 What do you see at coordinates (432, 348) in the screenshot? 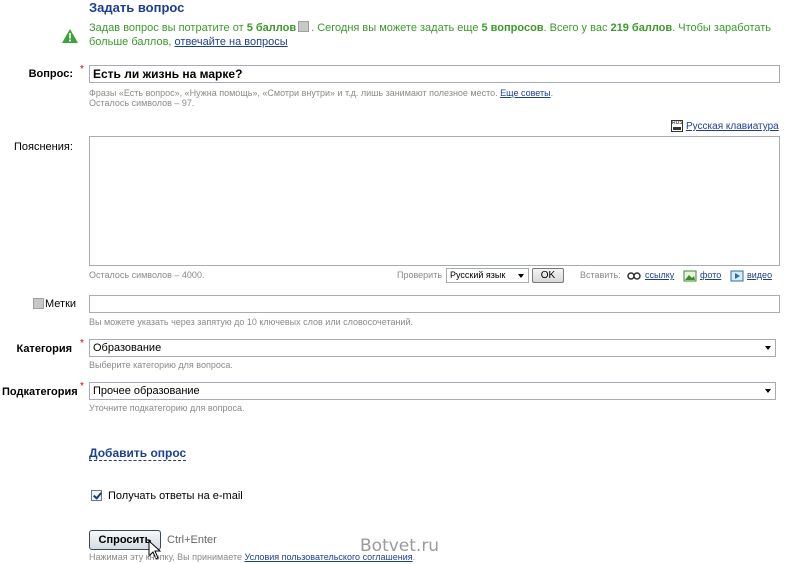
I see `category-select: Образование` at bounding box center [432, 348].